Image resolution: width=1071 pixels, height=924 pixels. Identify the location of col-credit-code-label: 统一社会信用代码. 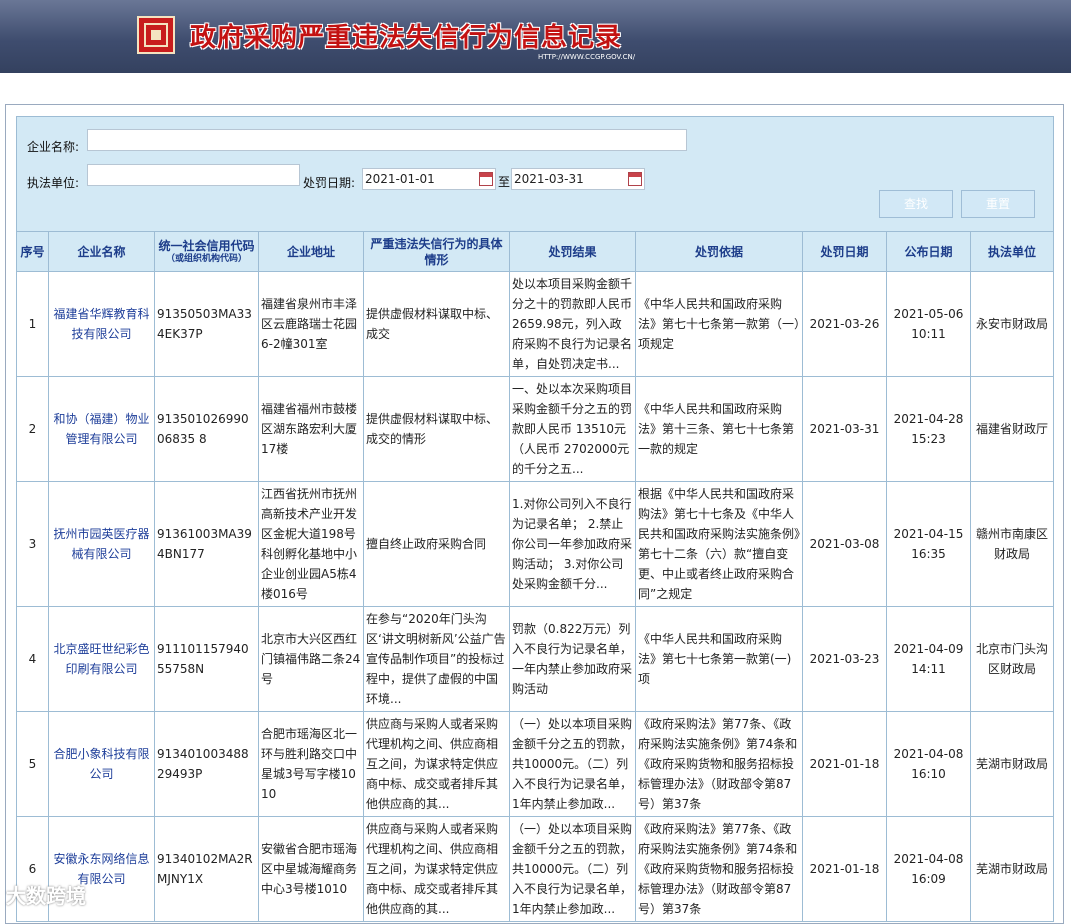
(206, 246).